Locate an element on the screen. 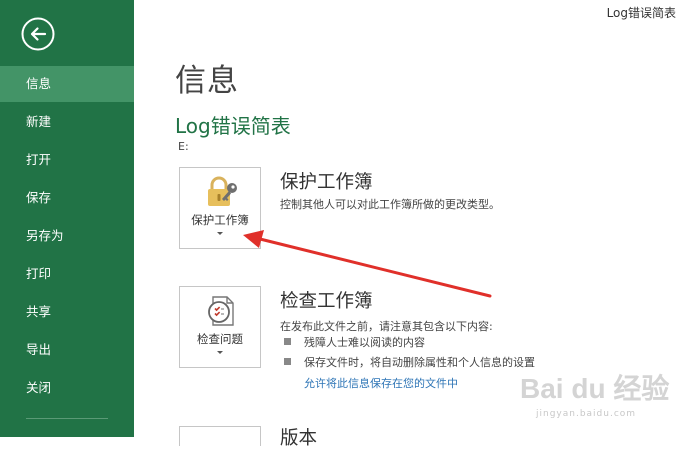  baidu-jingyan-watermark: Bai du 经验 is located at coordinates (594, 388).